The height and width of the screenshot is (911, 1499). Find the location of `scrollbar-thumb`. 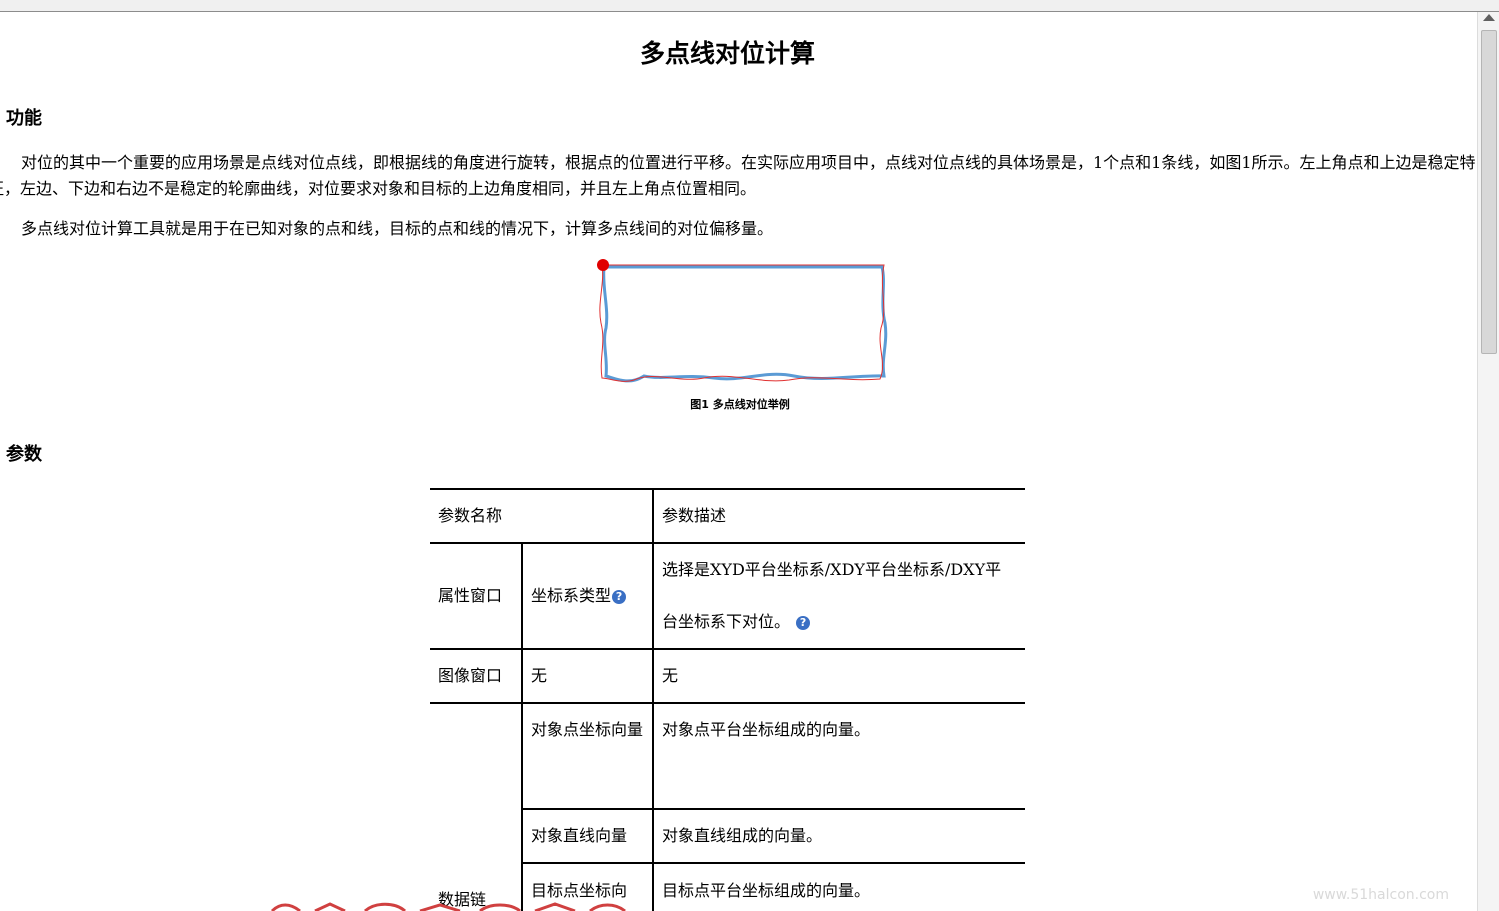

scrollbar-thumb is located at coordinates (1489, 192).